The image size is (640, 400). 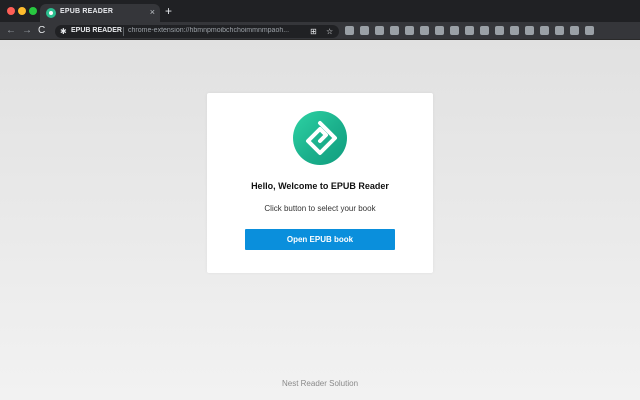 I want to click on extension-shield-icon, so click(x=349, y=30).